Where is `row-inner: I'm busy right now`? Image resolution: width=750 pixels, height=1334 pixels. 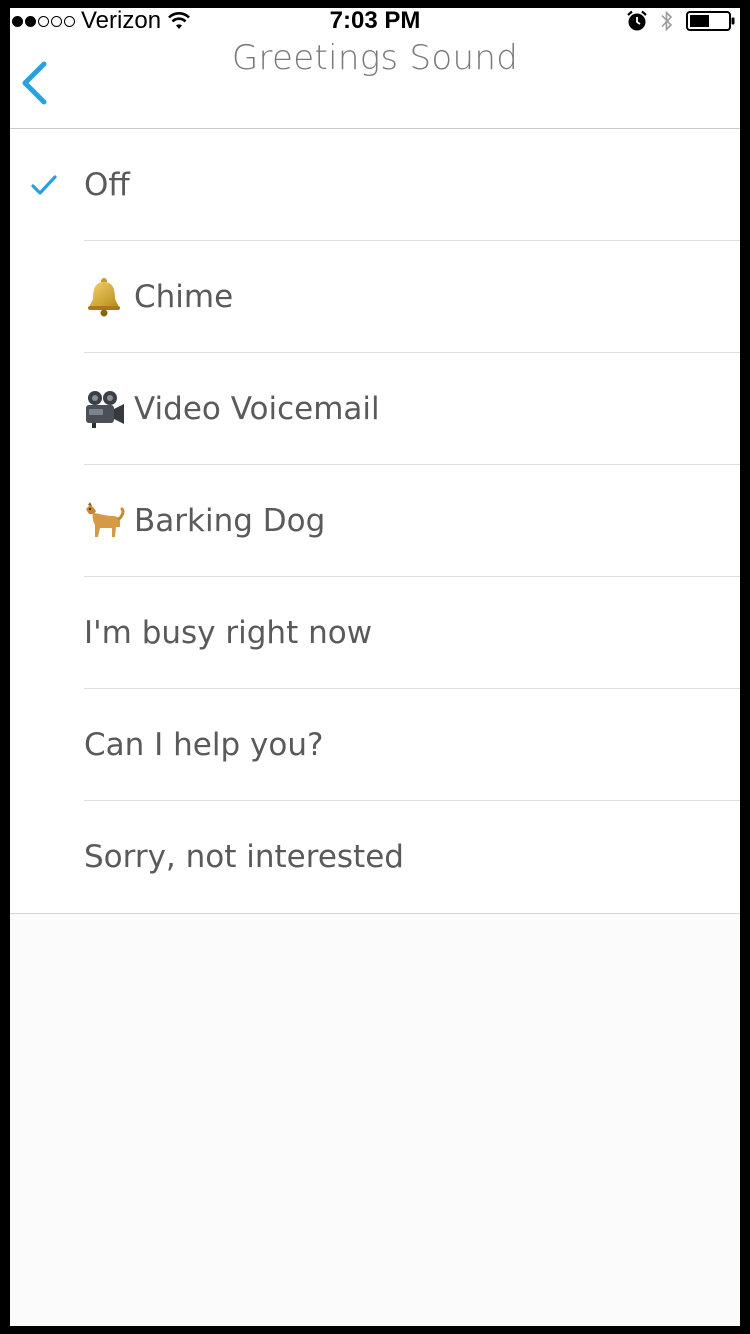 row-inner: I'm busy right now is located at coordinates (412, 633).